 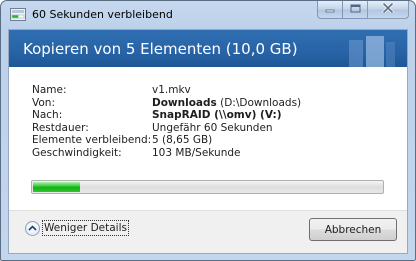 I want to click on to-value: SnapRAID (\\omv) (V:), so click(x=217, y=115).